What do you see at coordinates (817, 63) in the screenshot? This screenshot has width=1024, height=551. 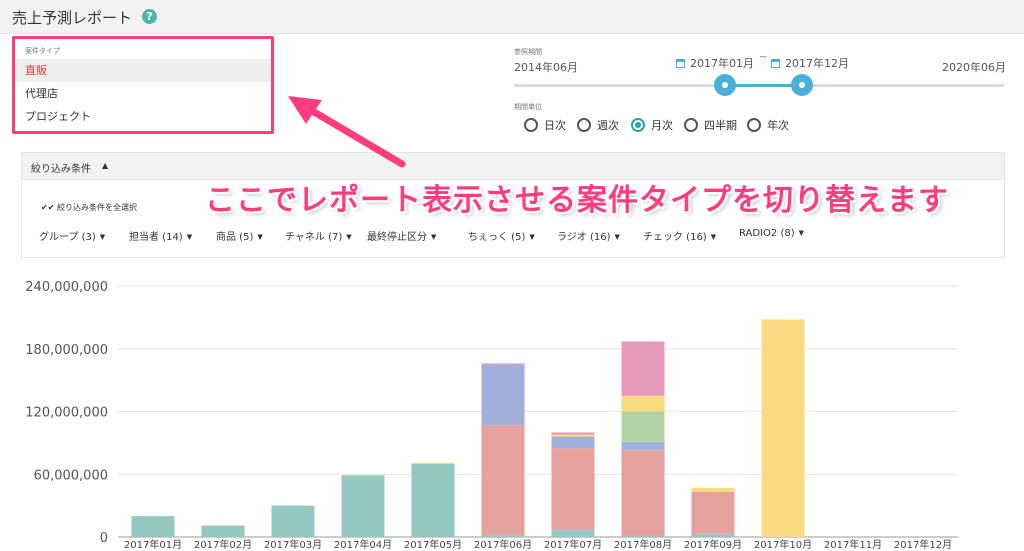 I see `end-date-value: 2017年12月` at bounding box center [817, 63].